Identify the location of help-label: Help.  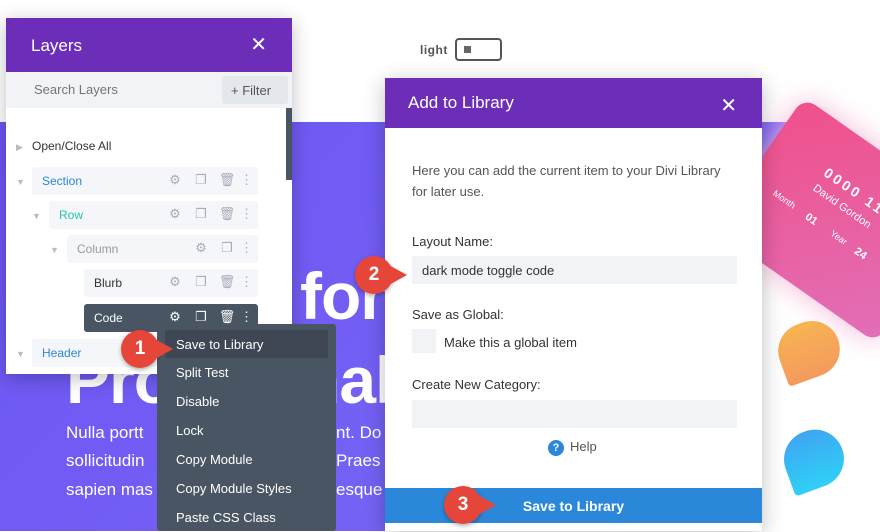
(583, 446).